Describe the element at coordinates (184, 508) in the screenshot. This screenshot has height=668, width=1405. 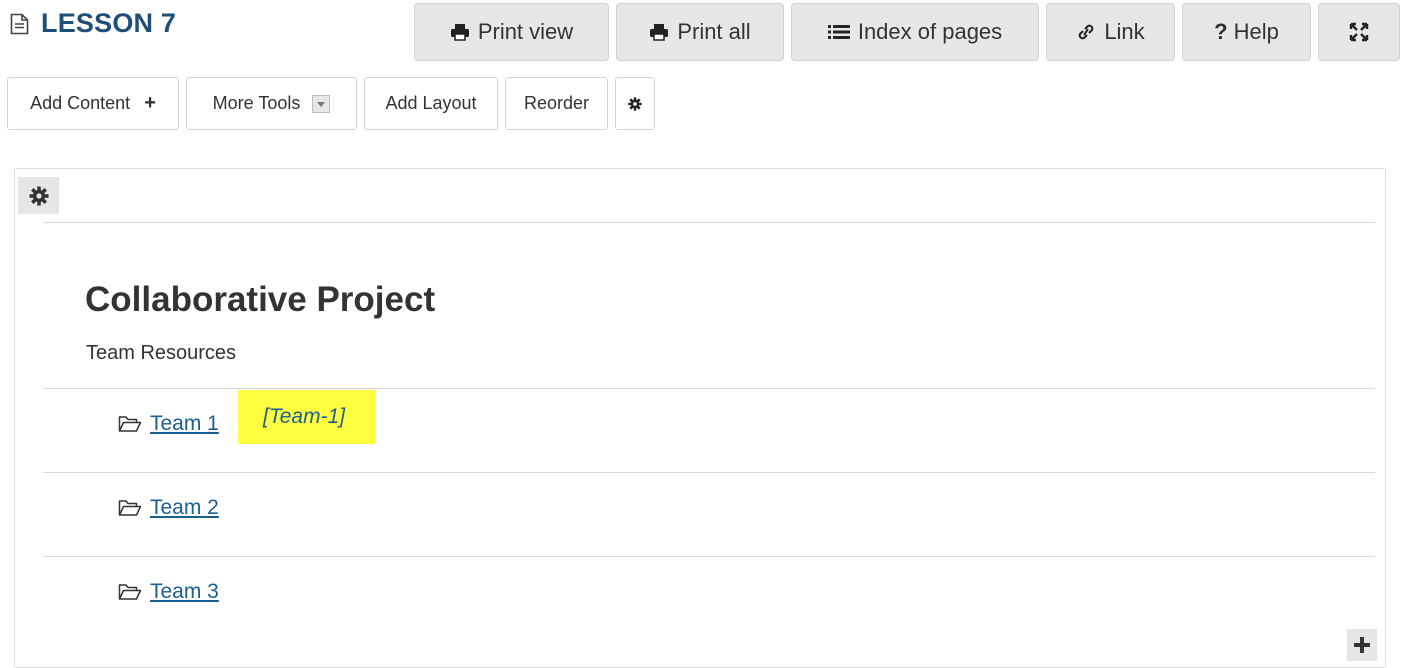
I see `team-link: Team 2` at that location.